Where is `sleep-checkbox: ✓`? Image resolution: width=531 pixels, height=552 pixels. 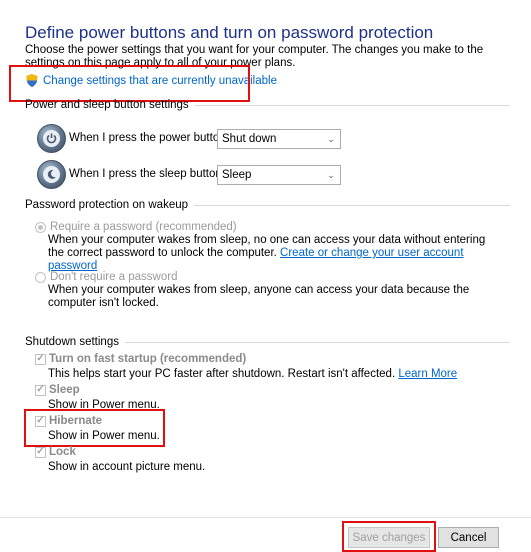 sleep-checkbox: ✓ is located at coordinates (40, 390).